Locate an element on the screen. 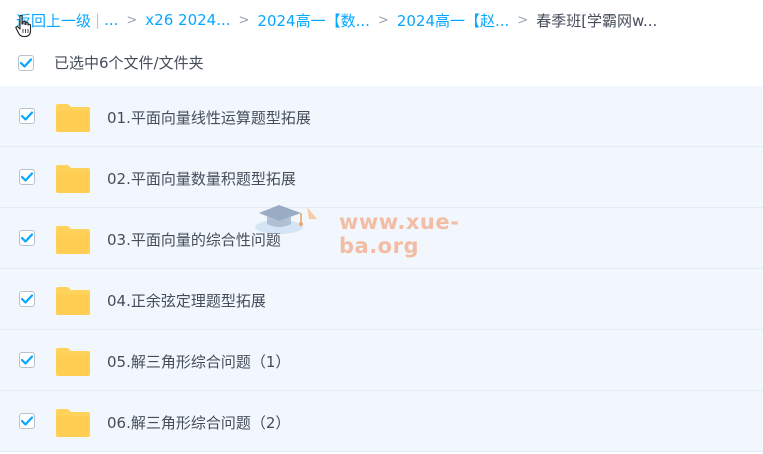 The image size is (763, 454). file-row: 04.正余弦定理题型拓展 is located at coordinates (381, 299).